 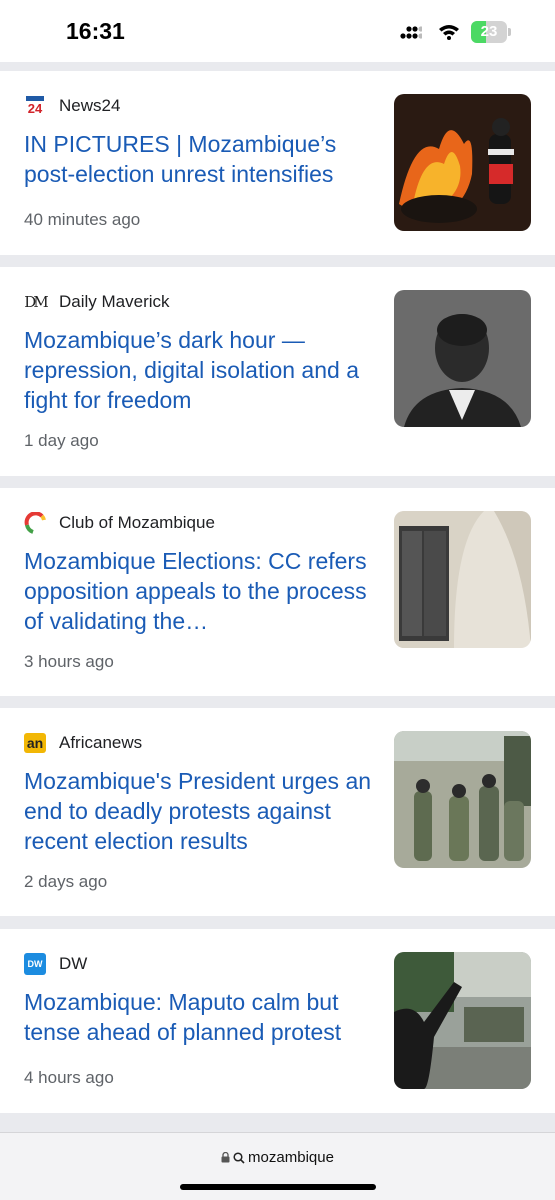 What do you see at coordinates (225, 1157) in the screenshot?
I see `lock-icon` at bounding box center [225, 1157].